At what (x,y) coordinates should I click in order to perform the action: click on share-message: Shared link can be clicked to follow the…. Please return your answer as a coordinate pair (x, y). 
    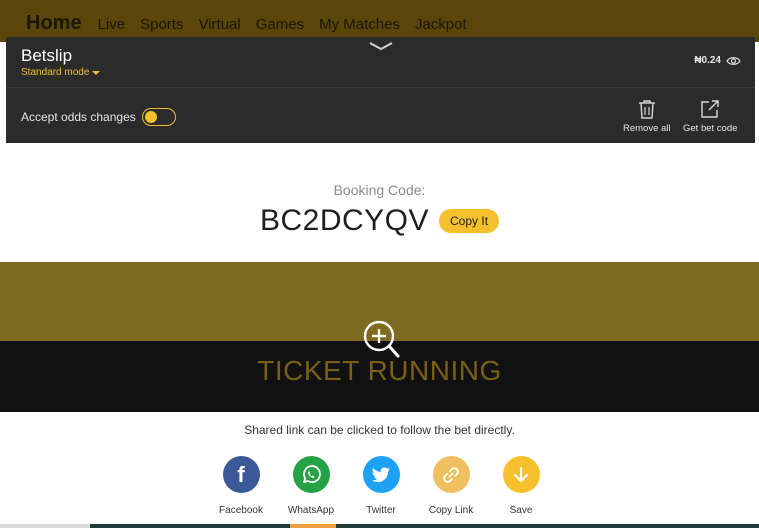
    Looking at the image, I should click on (379, 430).